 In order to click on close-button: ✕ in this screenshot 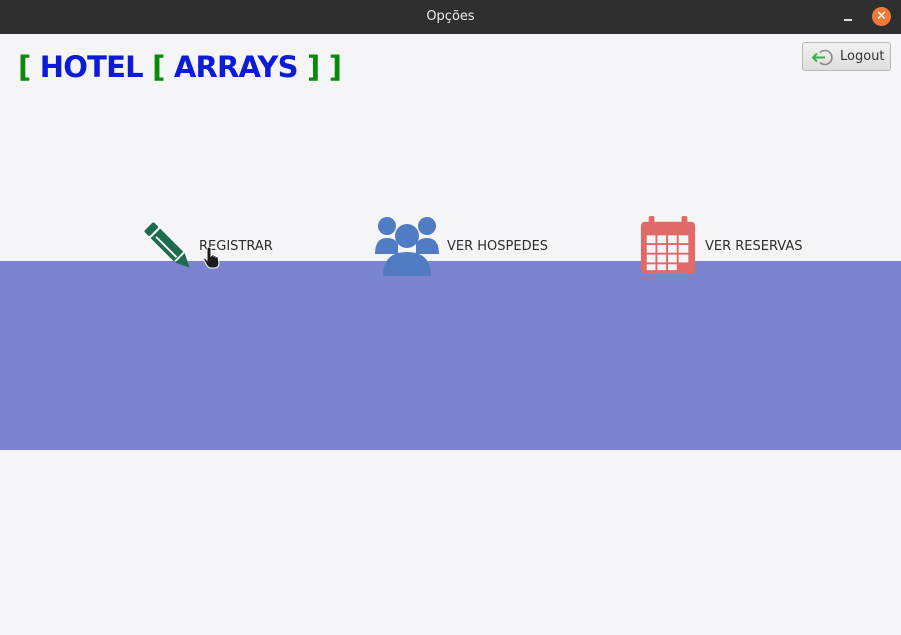, I will do `click(881, 16)`.